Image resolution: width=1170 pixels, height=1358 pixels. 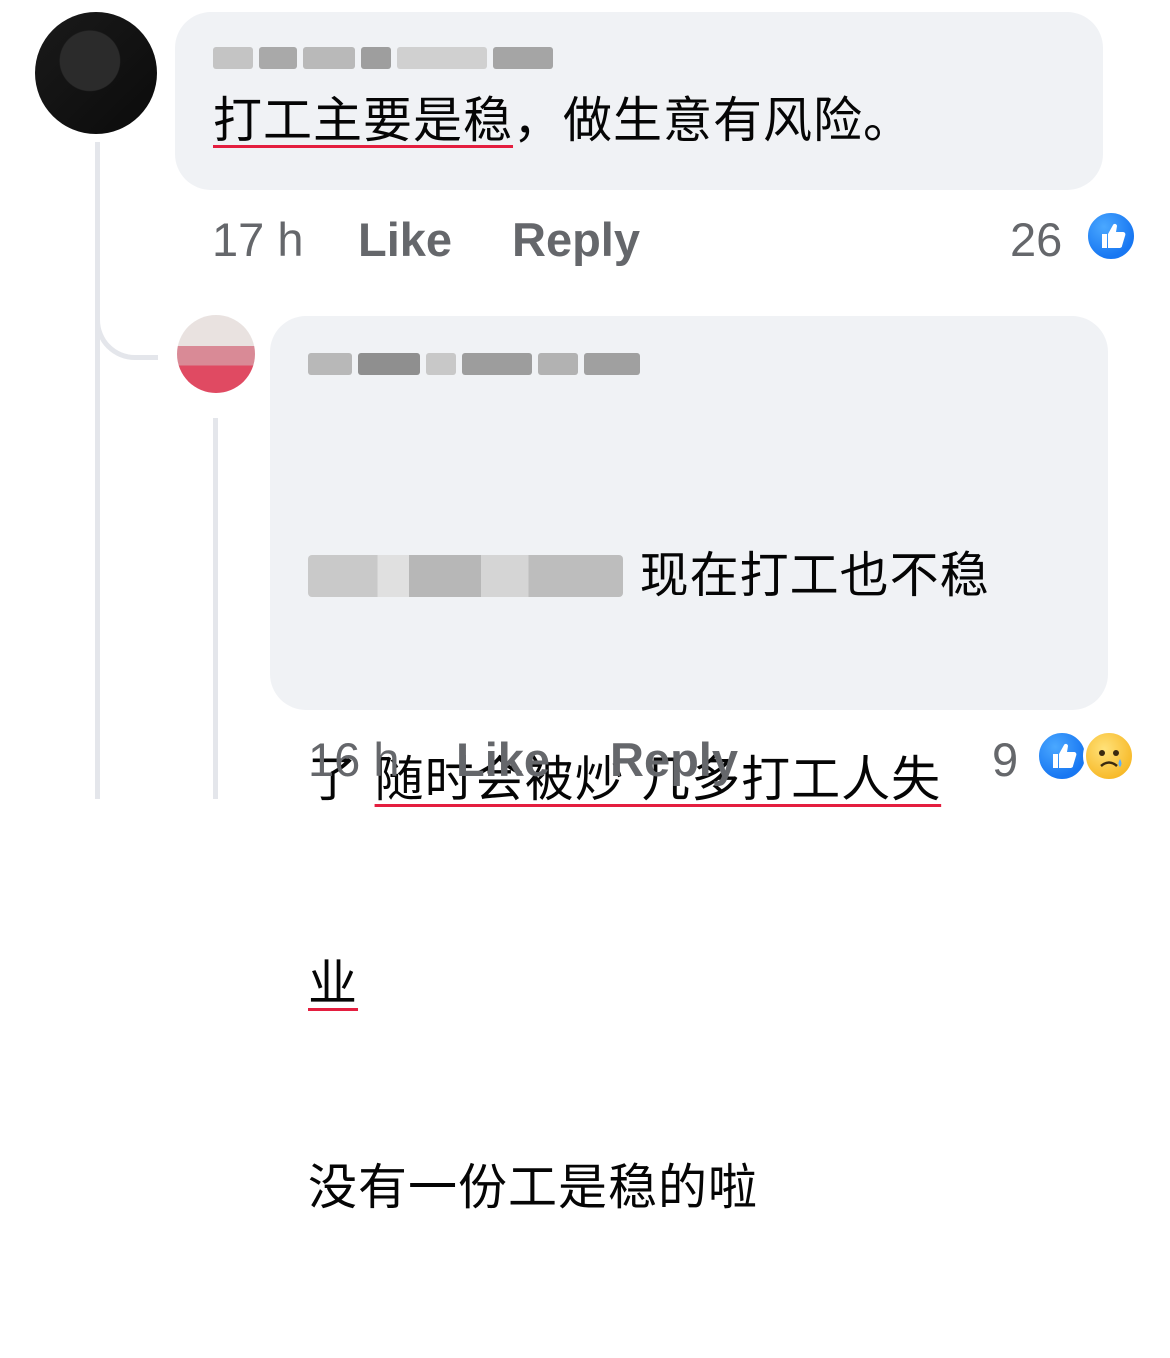 What do you see at coordinates (1036, 239) in the screenshot?
I see `reaction-count: 26` at bounding box center [1036, 239].